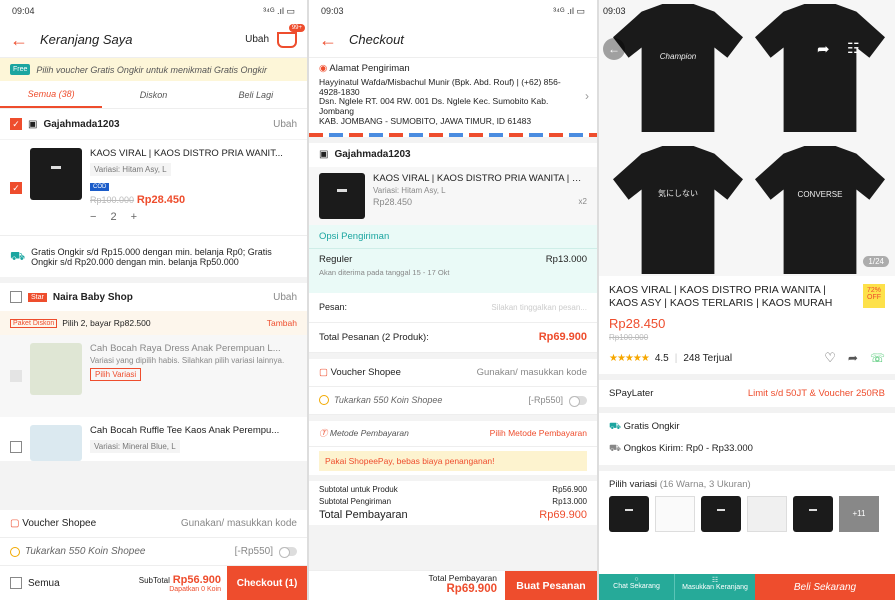  I want to click on variant-more: +11, so click(859, 514).